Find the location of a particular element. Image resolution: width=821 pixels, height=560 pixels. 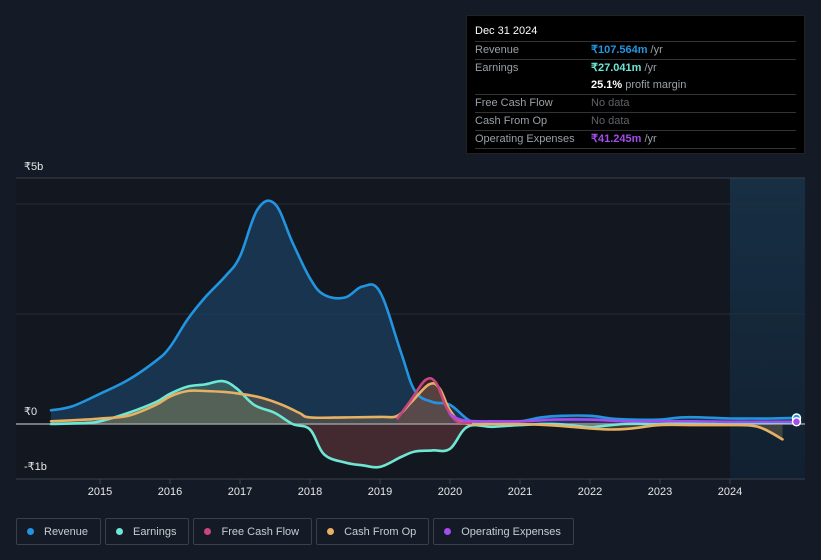

legend-label: Free Cash Flow is located at coordinates (260, 531).